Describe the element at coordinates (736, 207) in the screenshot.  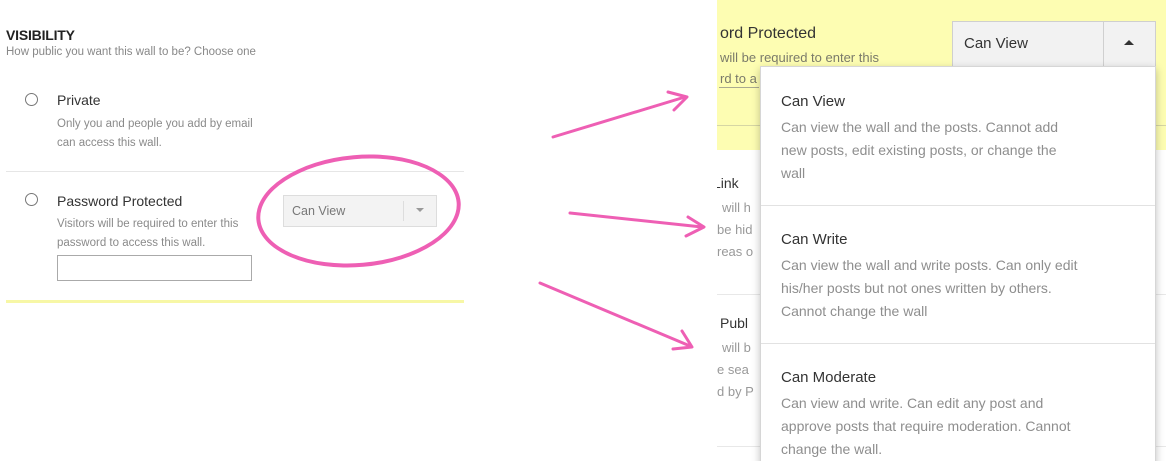
I see `link-option-line-1: will h` at that location.